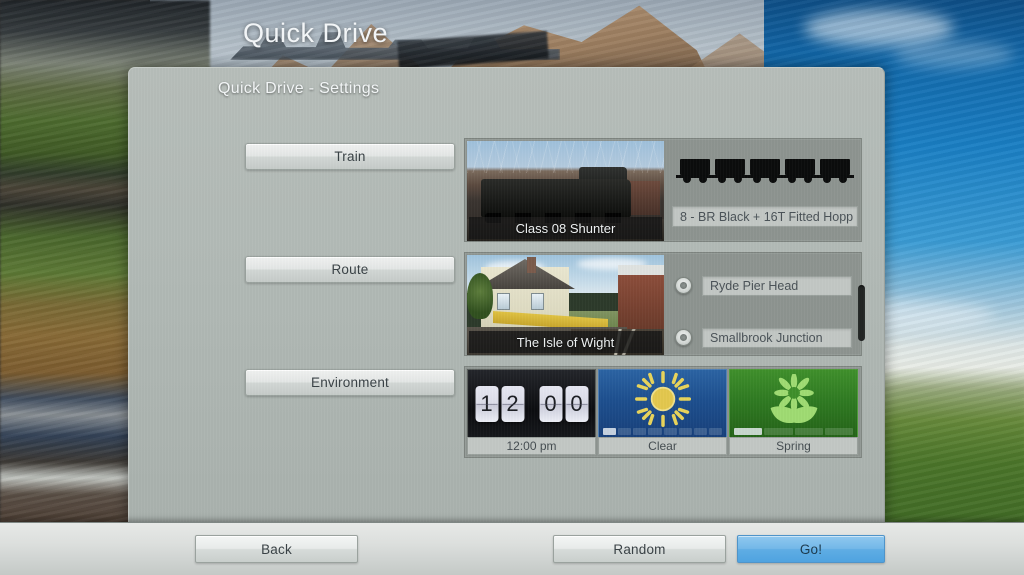 Image resolution: width=1024 pixels, height=575 pixels. I want to click on go-button-label: Go!, so click(811, 549).